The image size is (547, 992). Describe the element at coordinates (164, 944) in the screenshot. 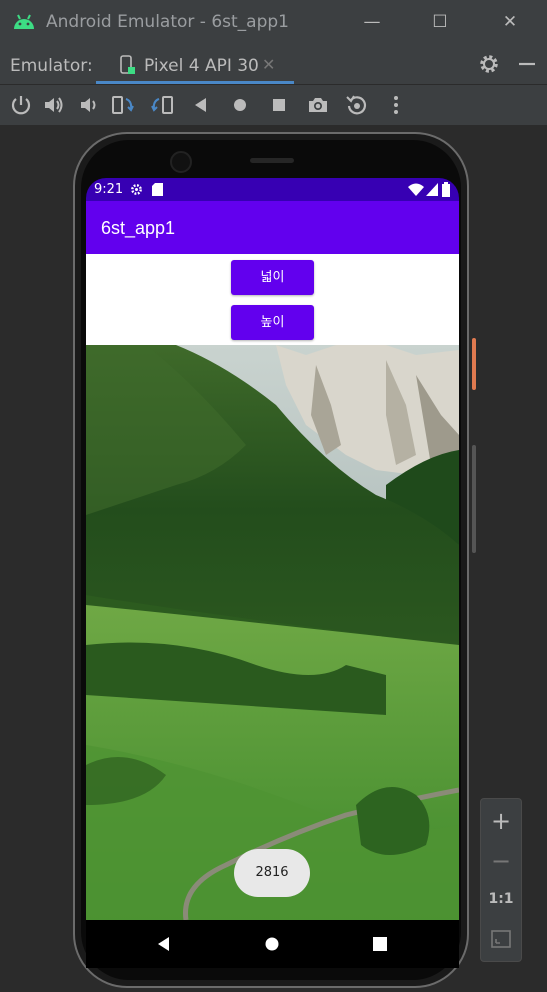

I see `nav-back-icon` at that location.